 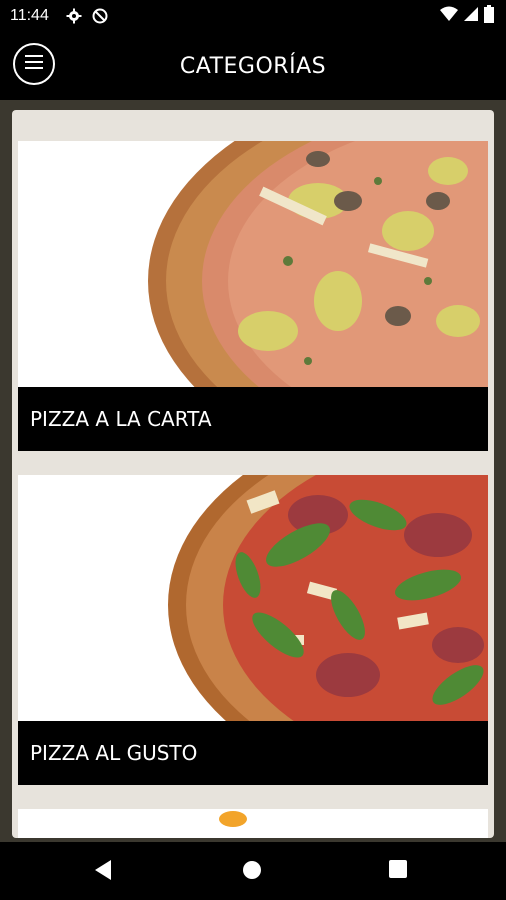 What do you see at coordinates (29, 15) in the screenshot?
I see `status-time: 11:44` at bounding box center [29, 15].